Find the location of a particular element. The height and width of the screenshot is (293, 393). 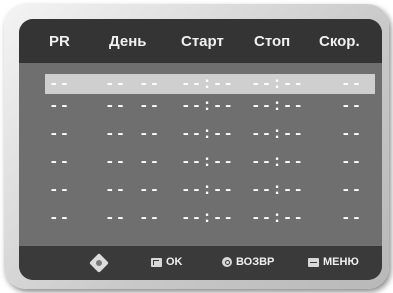

ok-hint: OK is located at coordinates (167, 262).